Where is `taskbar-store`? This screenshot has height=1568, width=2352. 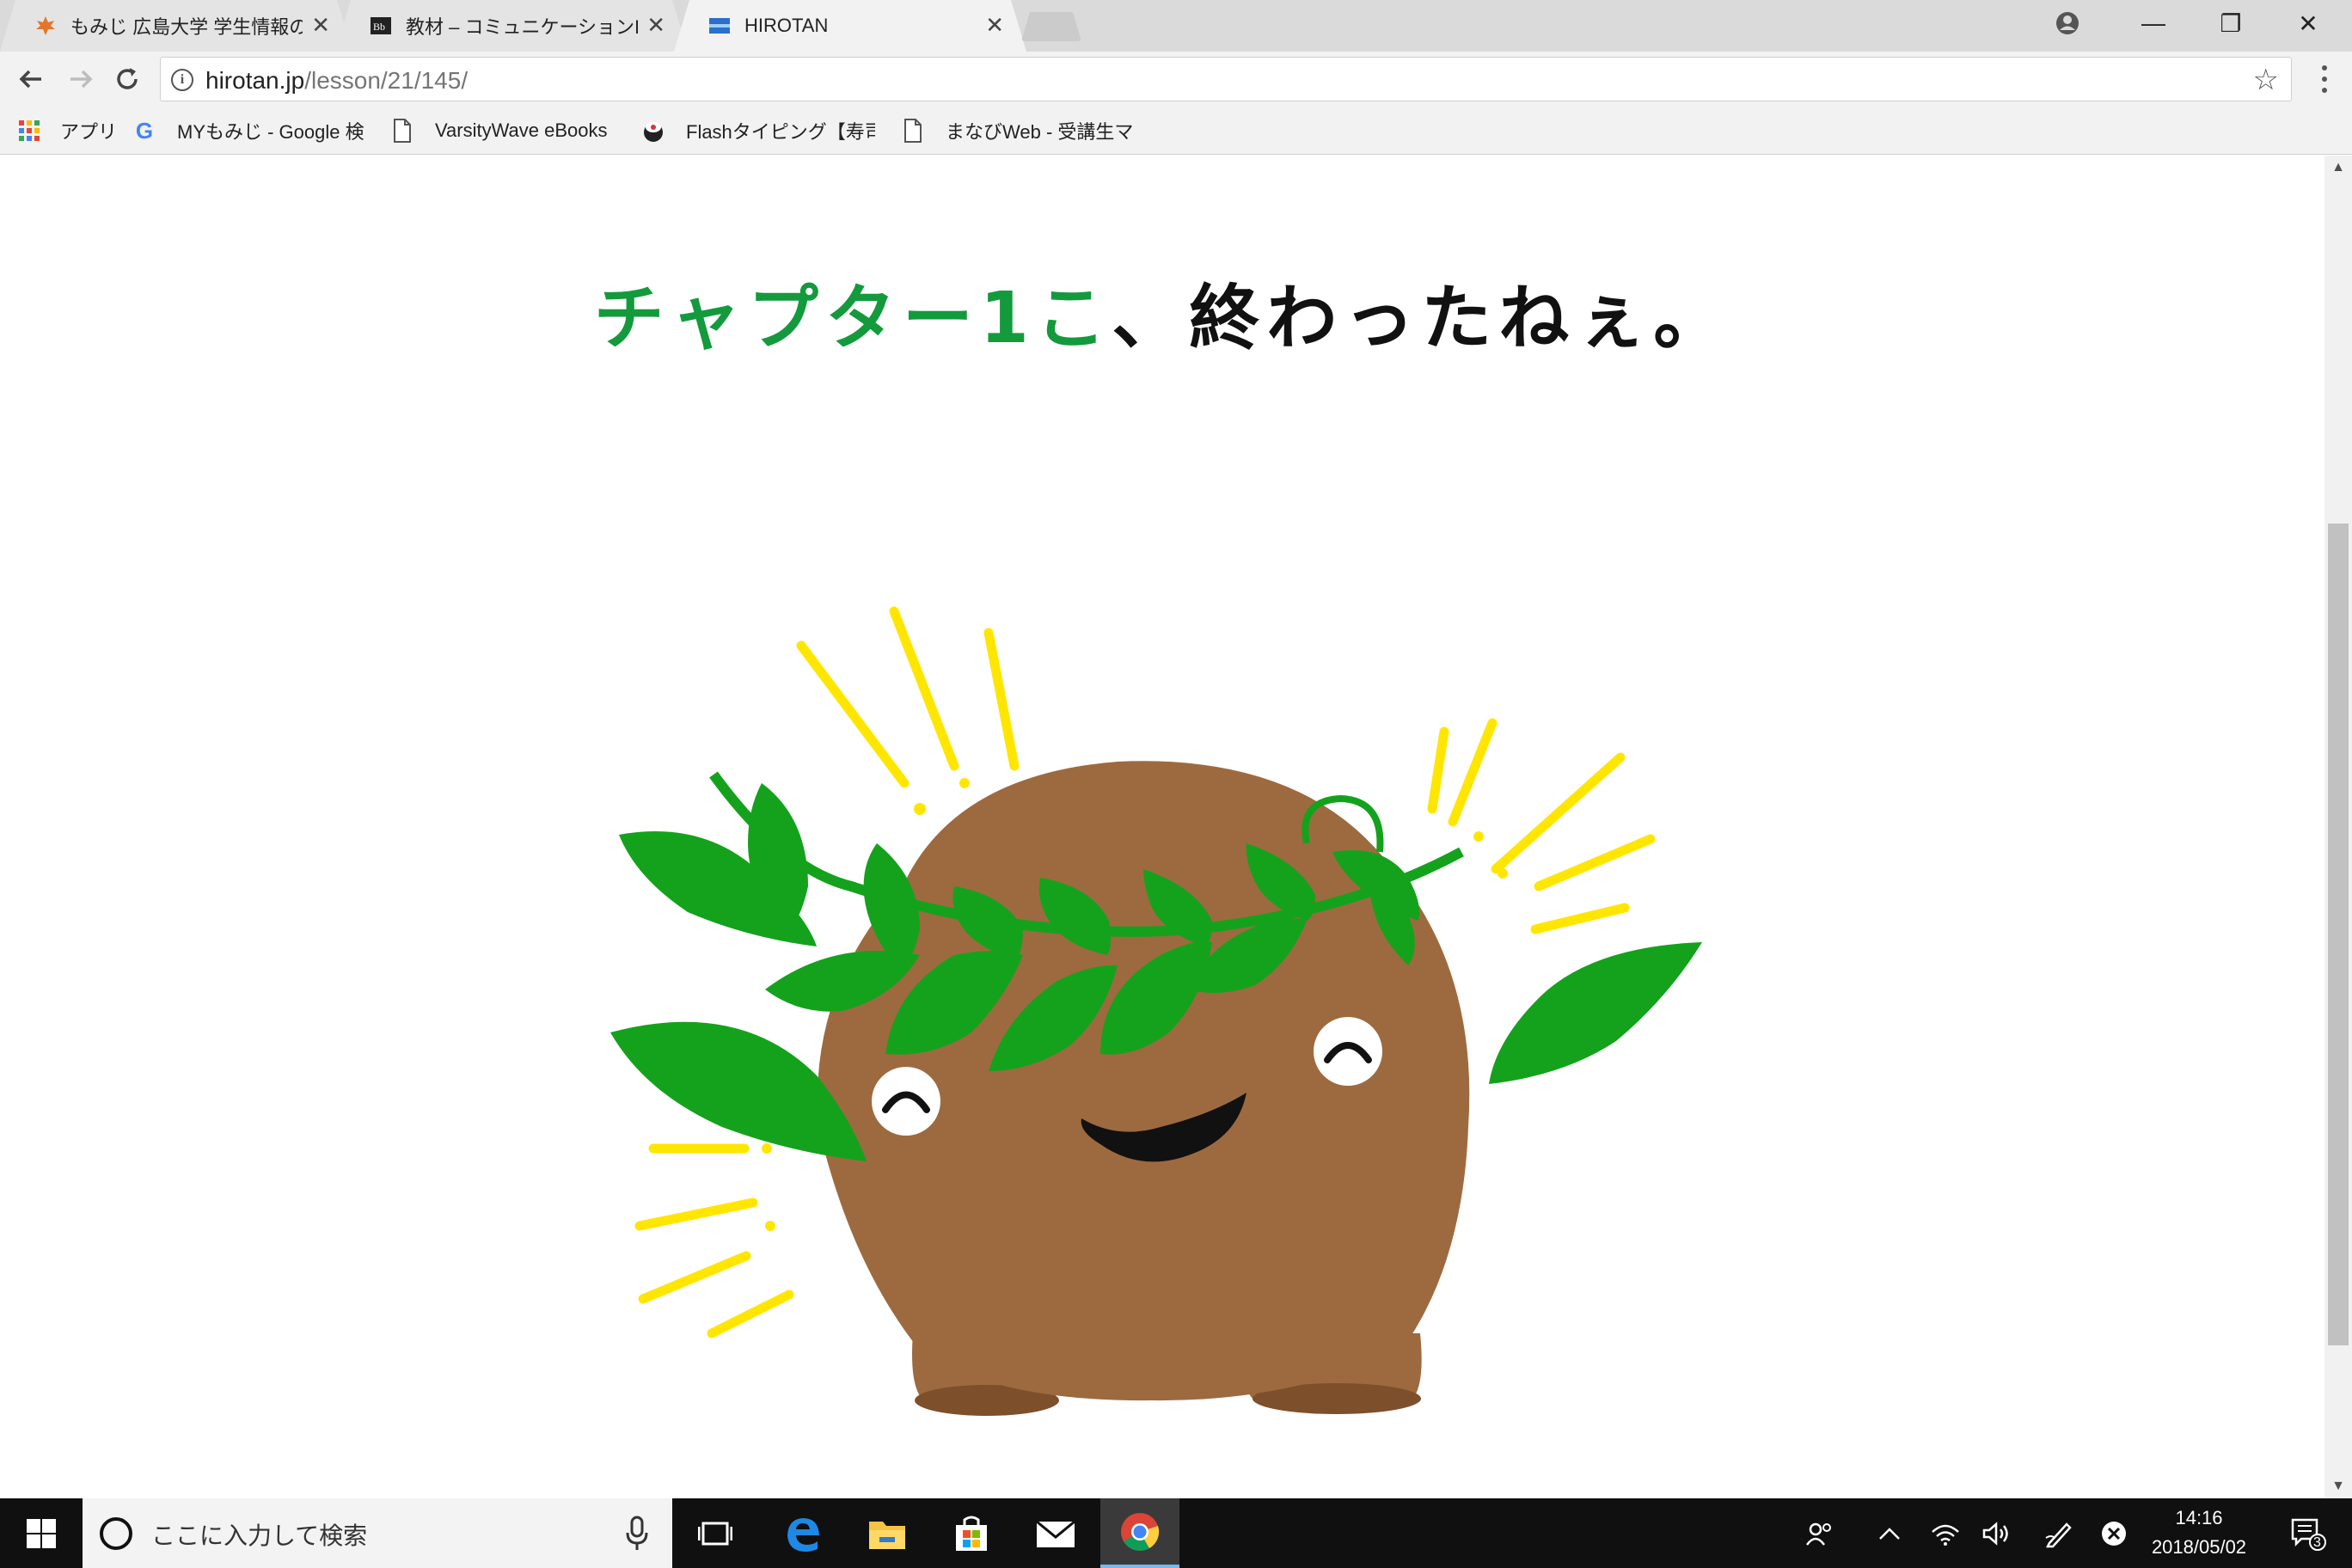
taskbar-store is located at coordinates (971, 1533).